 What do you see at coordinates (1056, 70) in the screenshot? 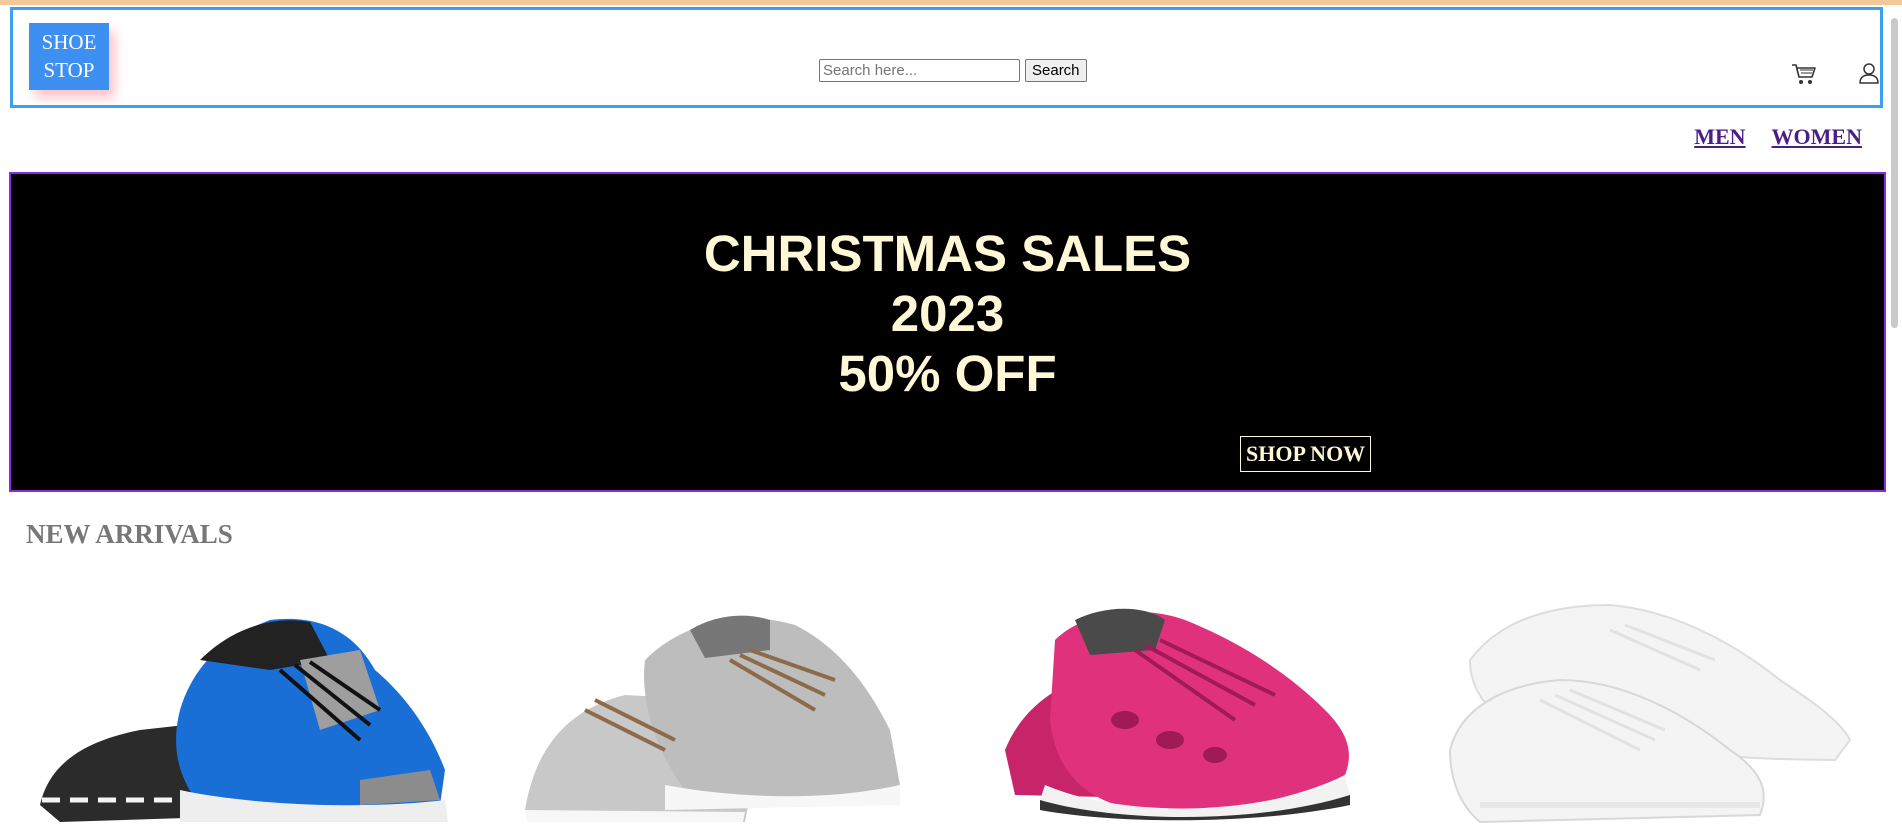
I see `search-button: Search` at bounding box center [1056, 70].